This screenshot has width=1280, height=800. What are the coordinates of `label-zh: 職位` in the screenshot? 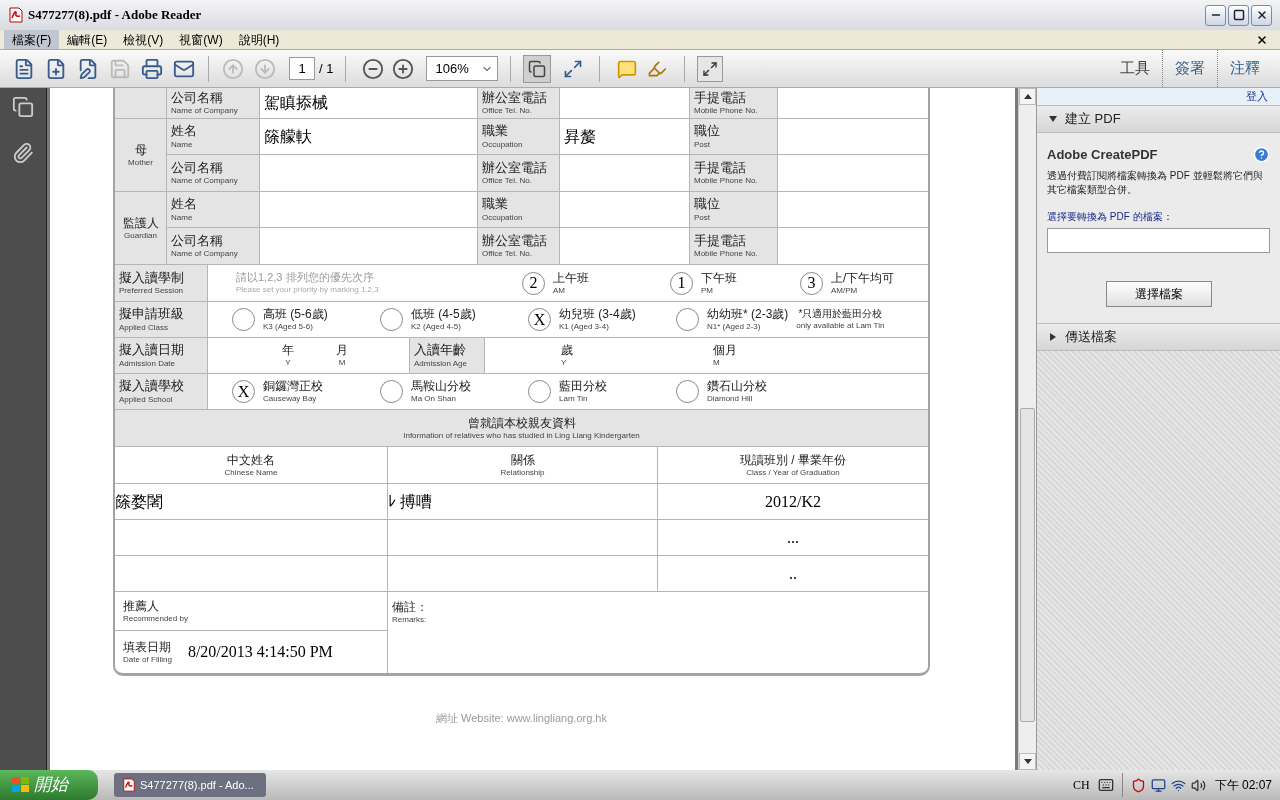 It's located at (707, 131).